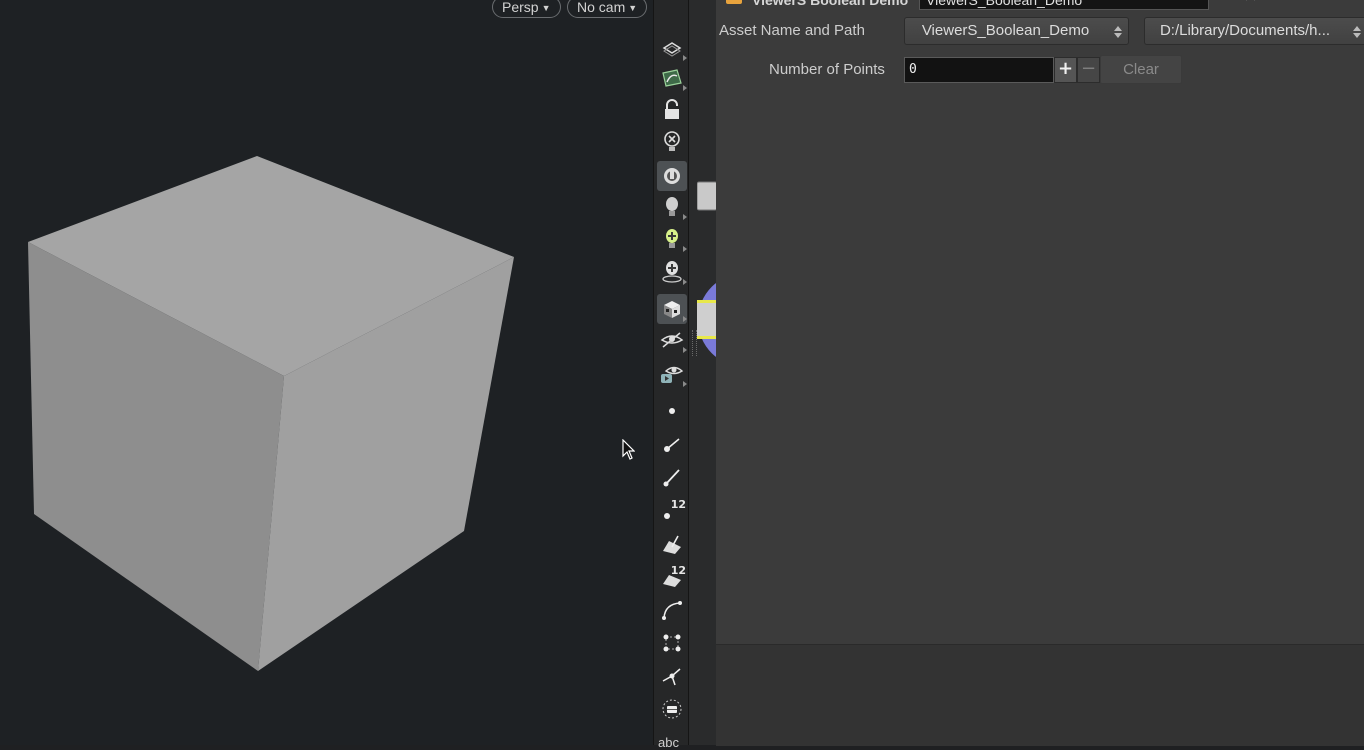 The width and height of the screenshot is (1364, 750). I want to click on headlight-button, so click(672, 176).